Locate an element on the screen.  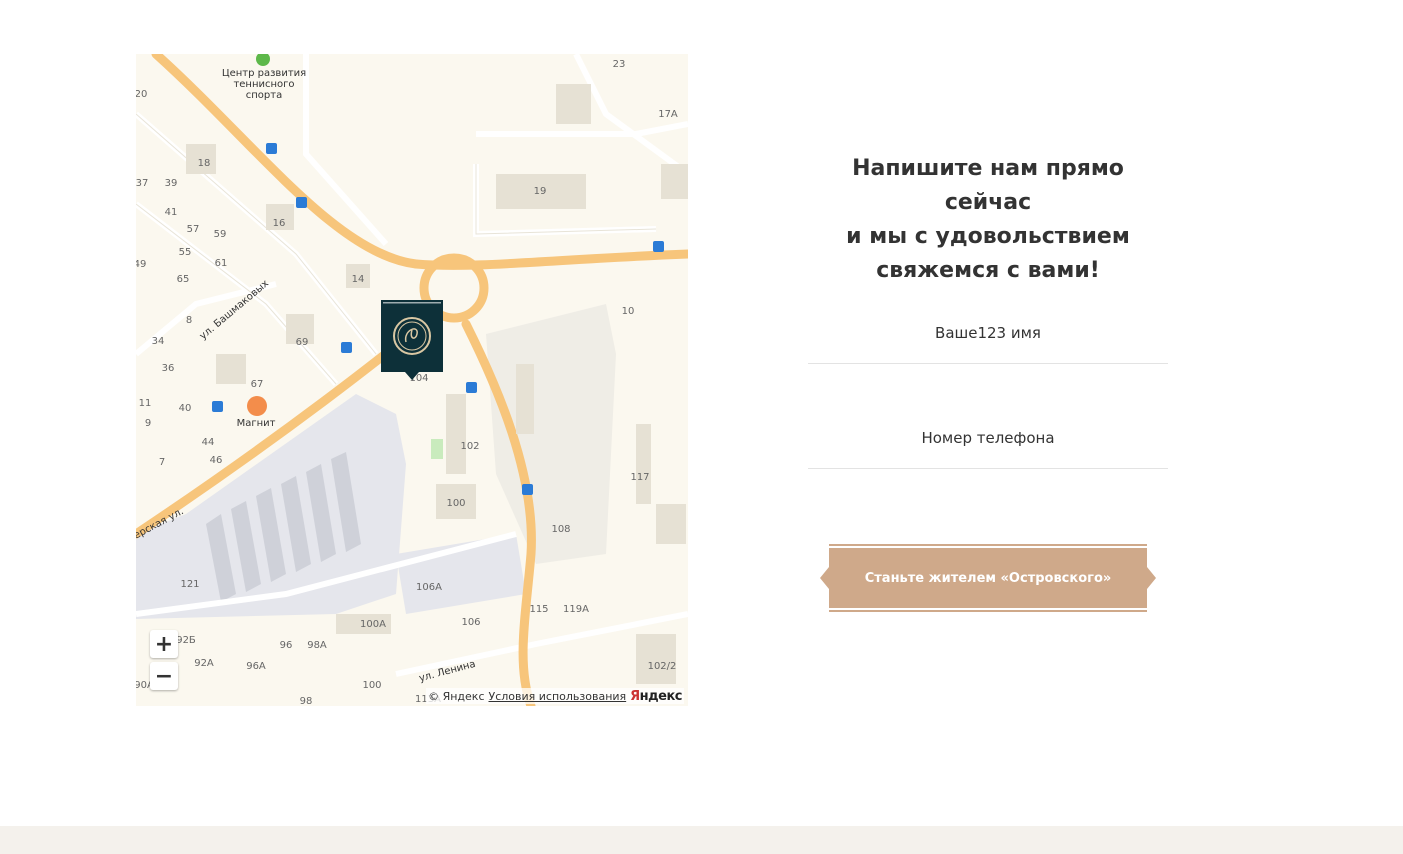
house-number: 7 is located at coordinates (162, 462).